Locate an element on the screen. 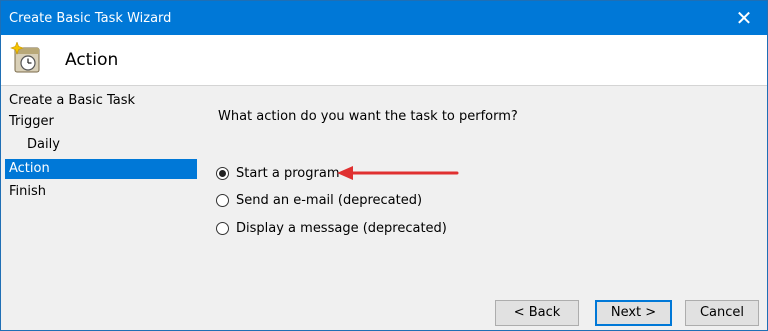 This screenshot has height=331, width=768. step-create-basic-task: Create a Basic Task is located at coordinates (101, 101).